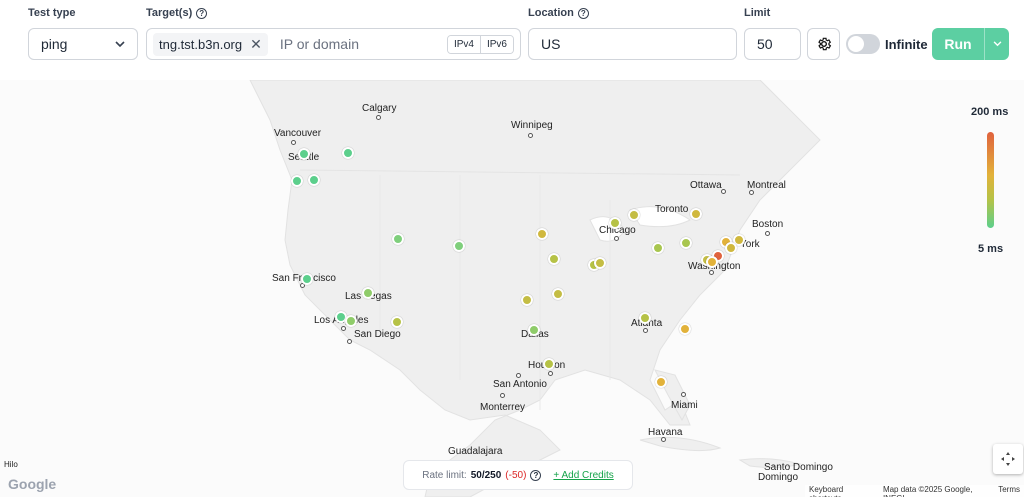 The height and width of the screenshot is (497, 1024). Describe the element at coordinates (672, 209) in the screenshot. I see `city-label: Toronto` at that location.